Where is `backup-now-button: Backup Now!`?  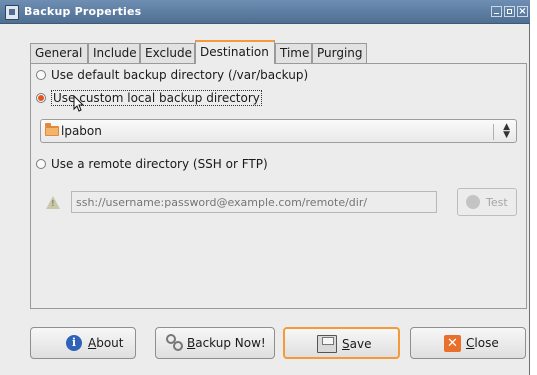 backup-now-button: Backup Now! is located at coordinates (215, 343).